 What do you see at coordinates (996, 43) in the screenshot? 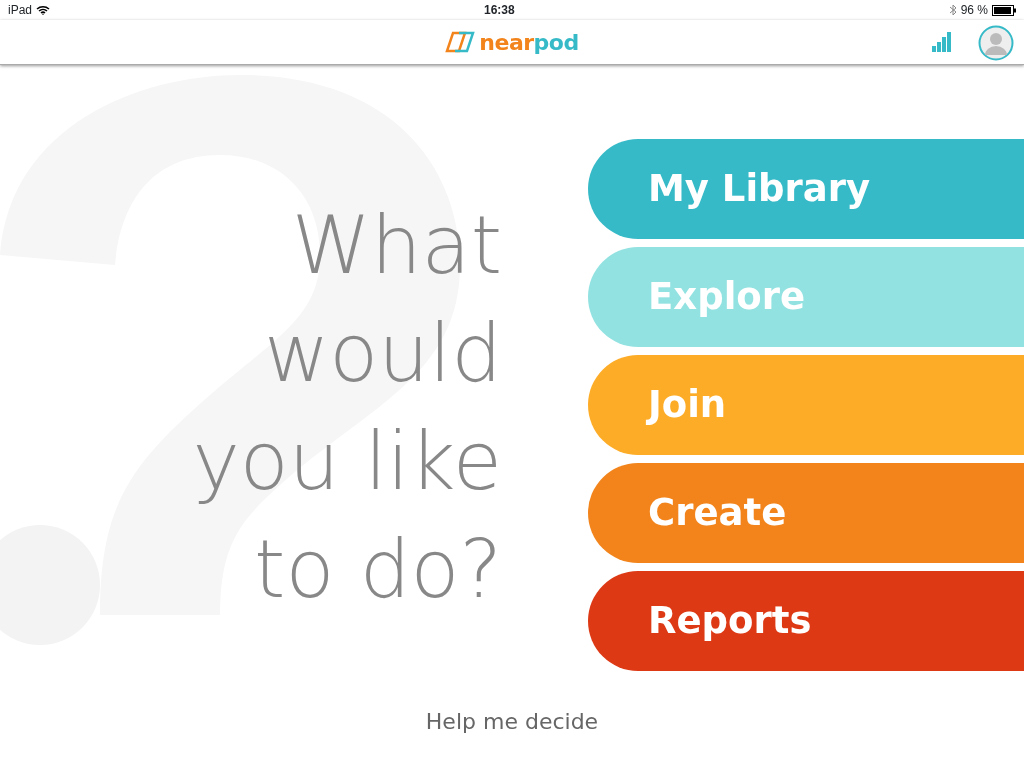
I see `avatar-icon` at bounding box center [996, 43].